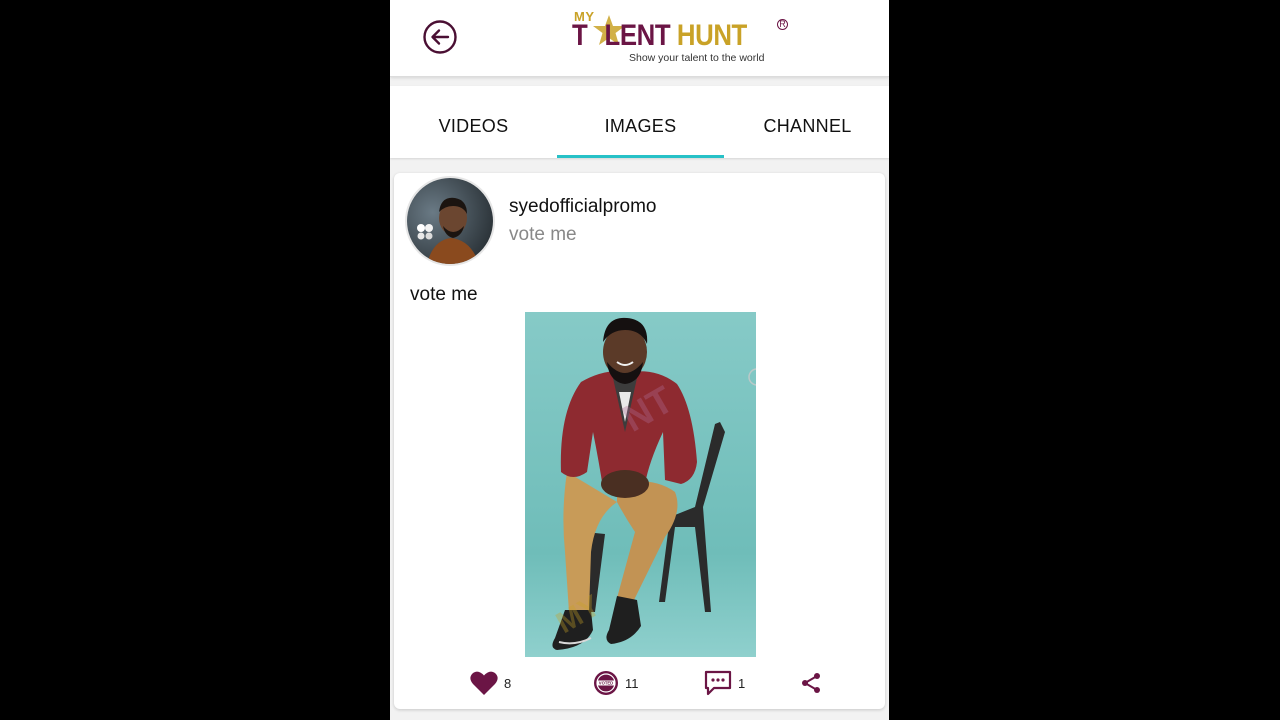 The image size is (1280, 720). I want to click on avatar-photo, so click(450, 221).